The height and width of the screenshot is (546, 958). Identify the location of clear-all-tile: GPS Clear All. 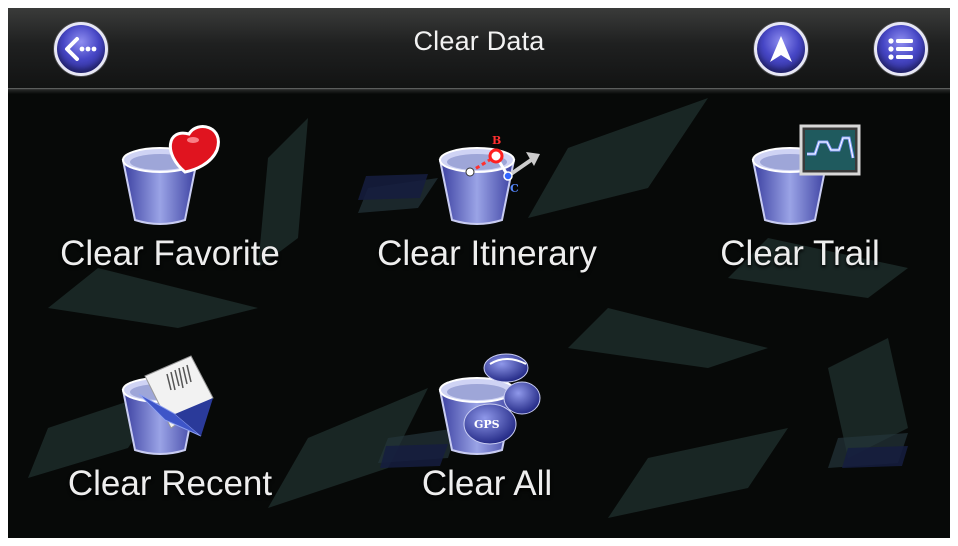
(487, 444).